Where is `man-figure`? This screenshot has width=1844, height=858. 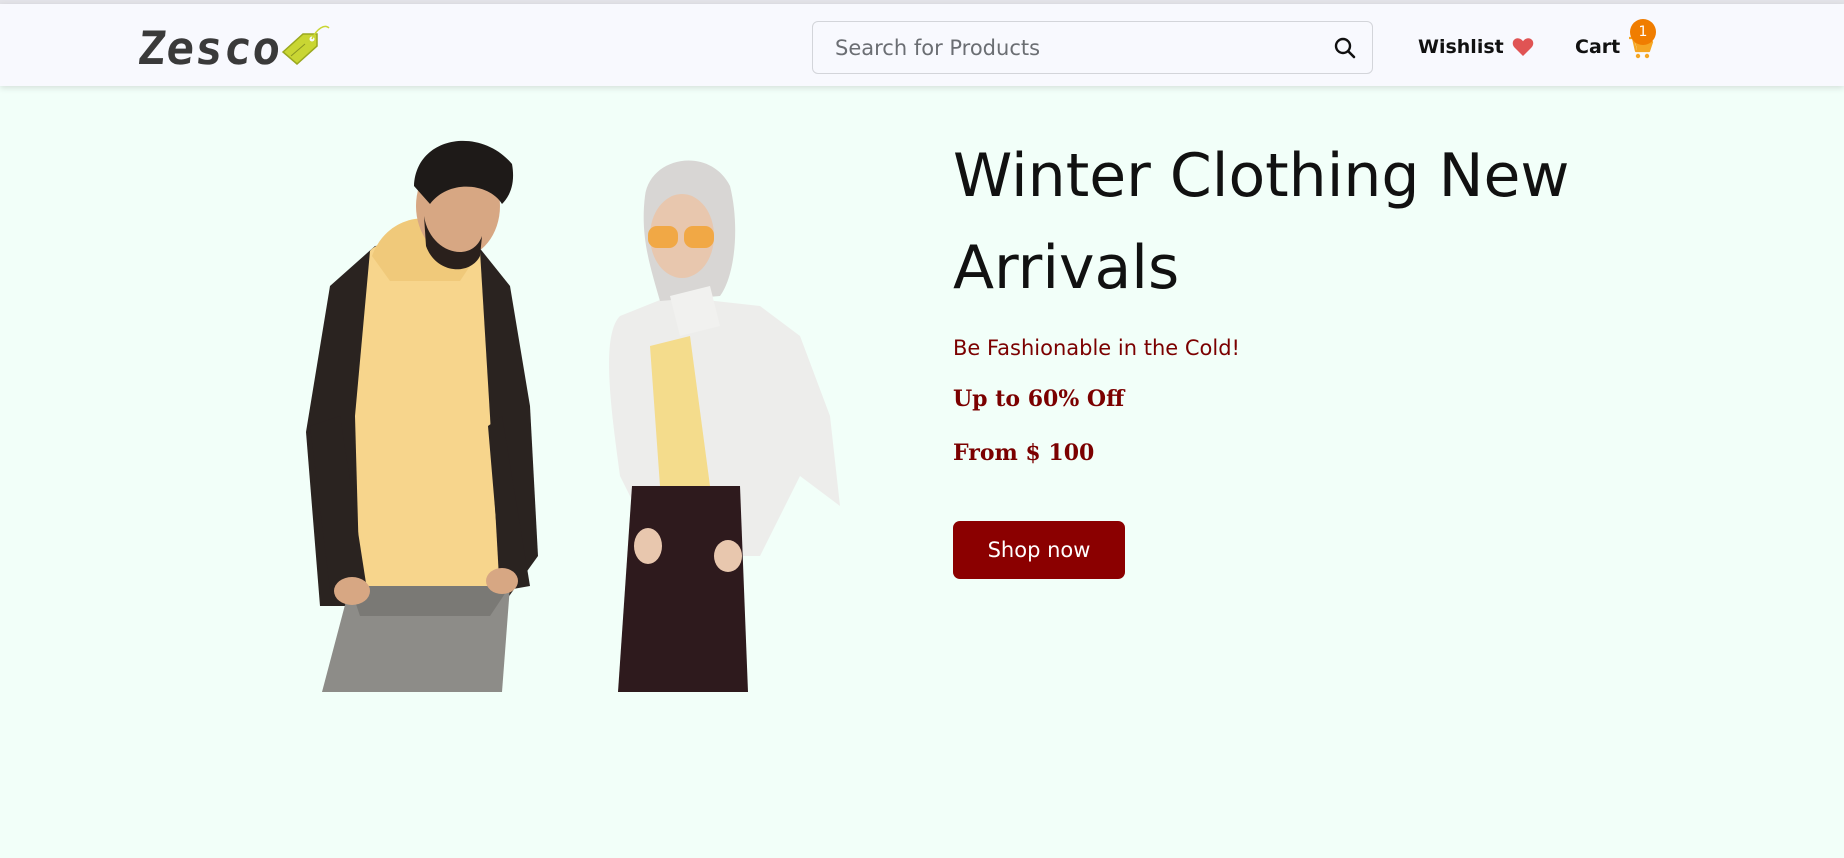
man-figure is located at coordinates (422, 416).